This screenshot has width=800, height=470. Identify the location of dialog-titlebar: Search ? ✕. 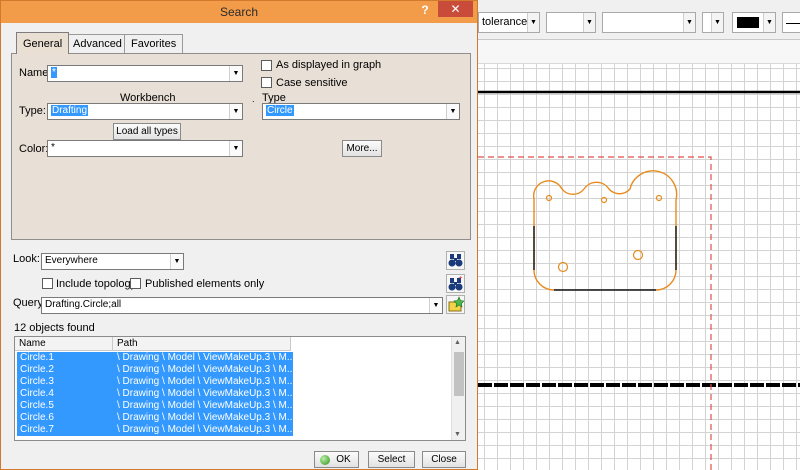
(239, 12).